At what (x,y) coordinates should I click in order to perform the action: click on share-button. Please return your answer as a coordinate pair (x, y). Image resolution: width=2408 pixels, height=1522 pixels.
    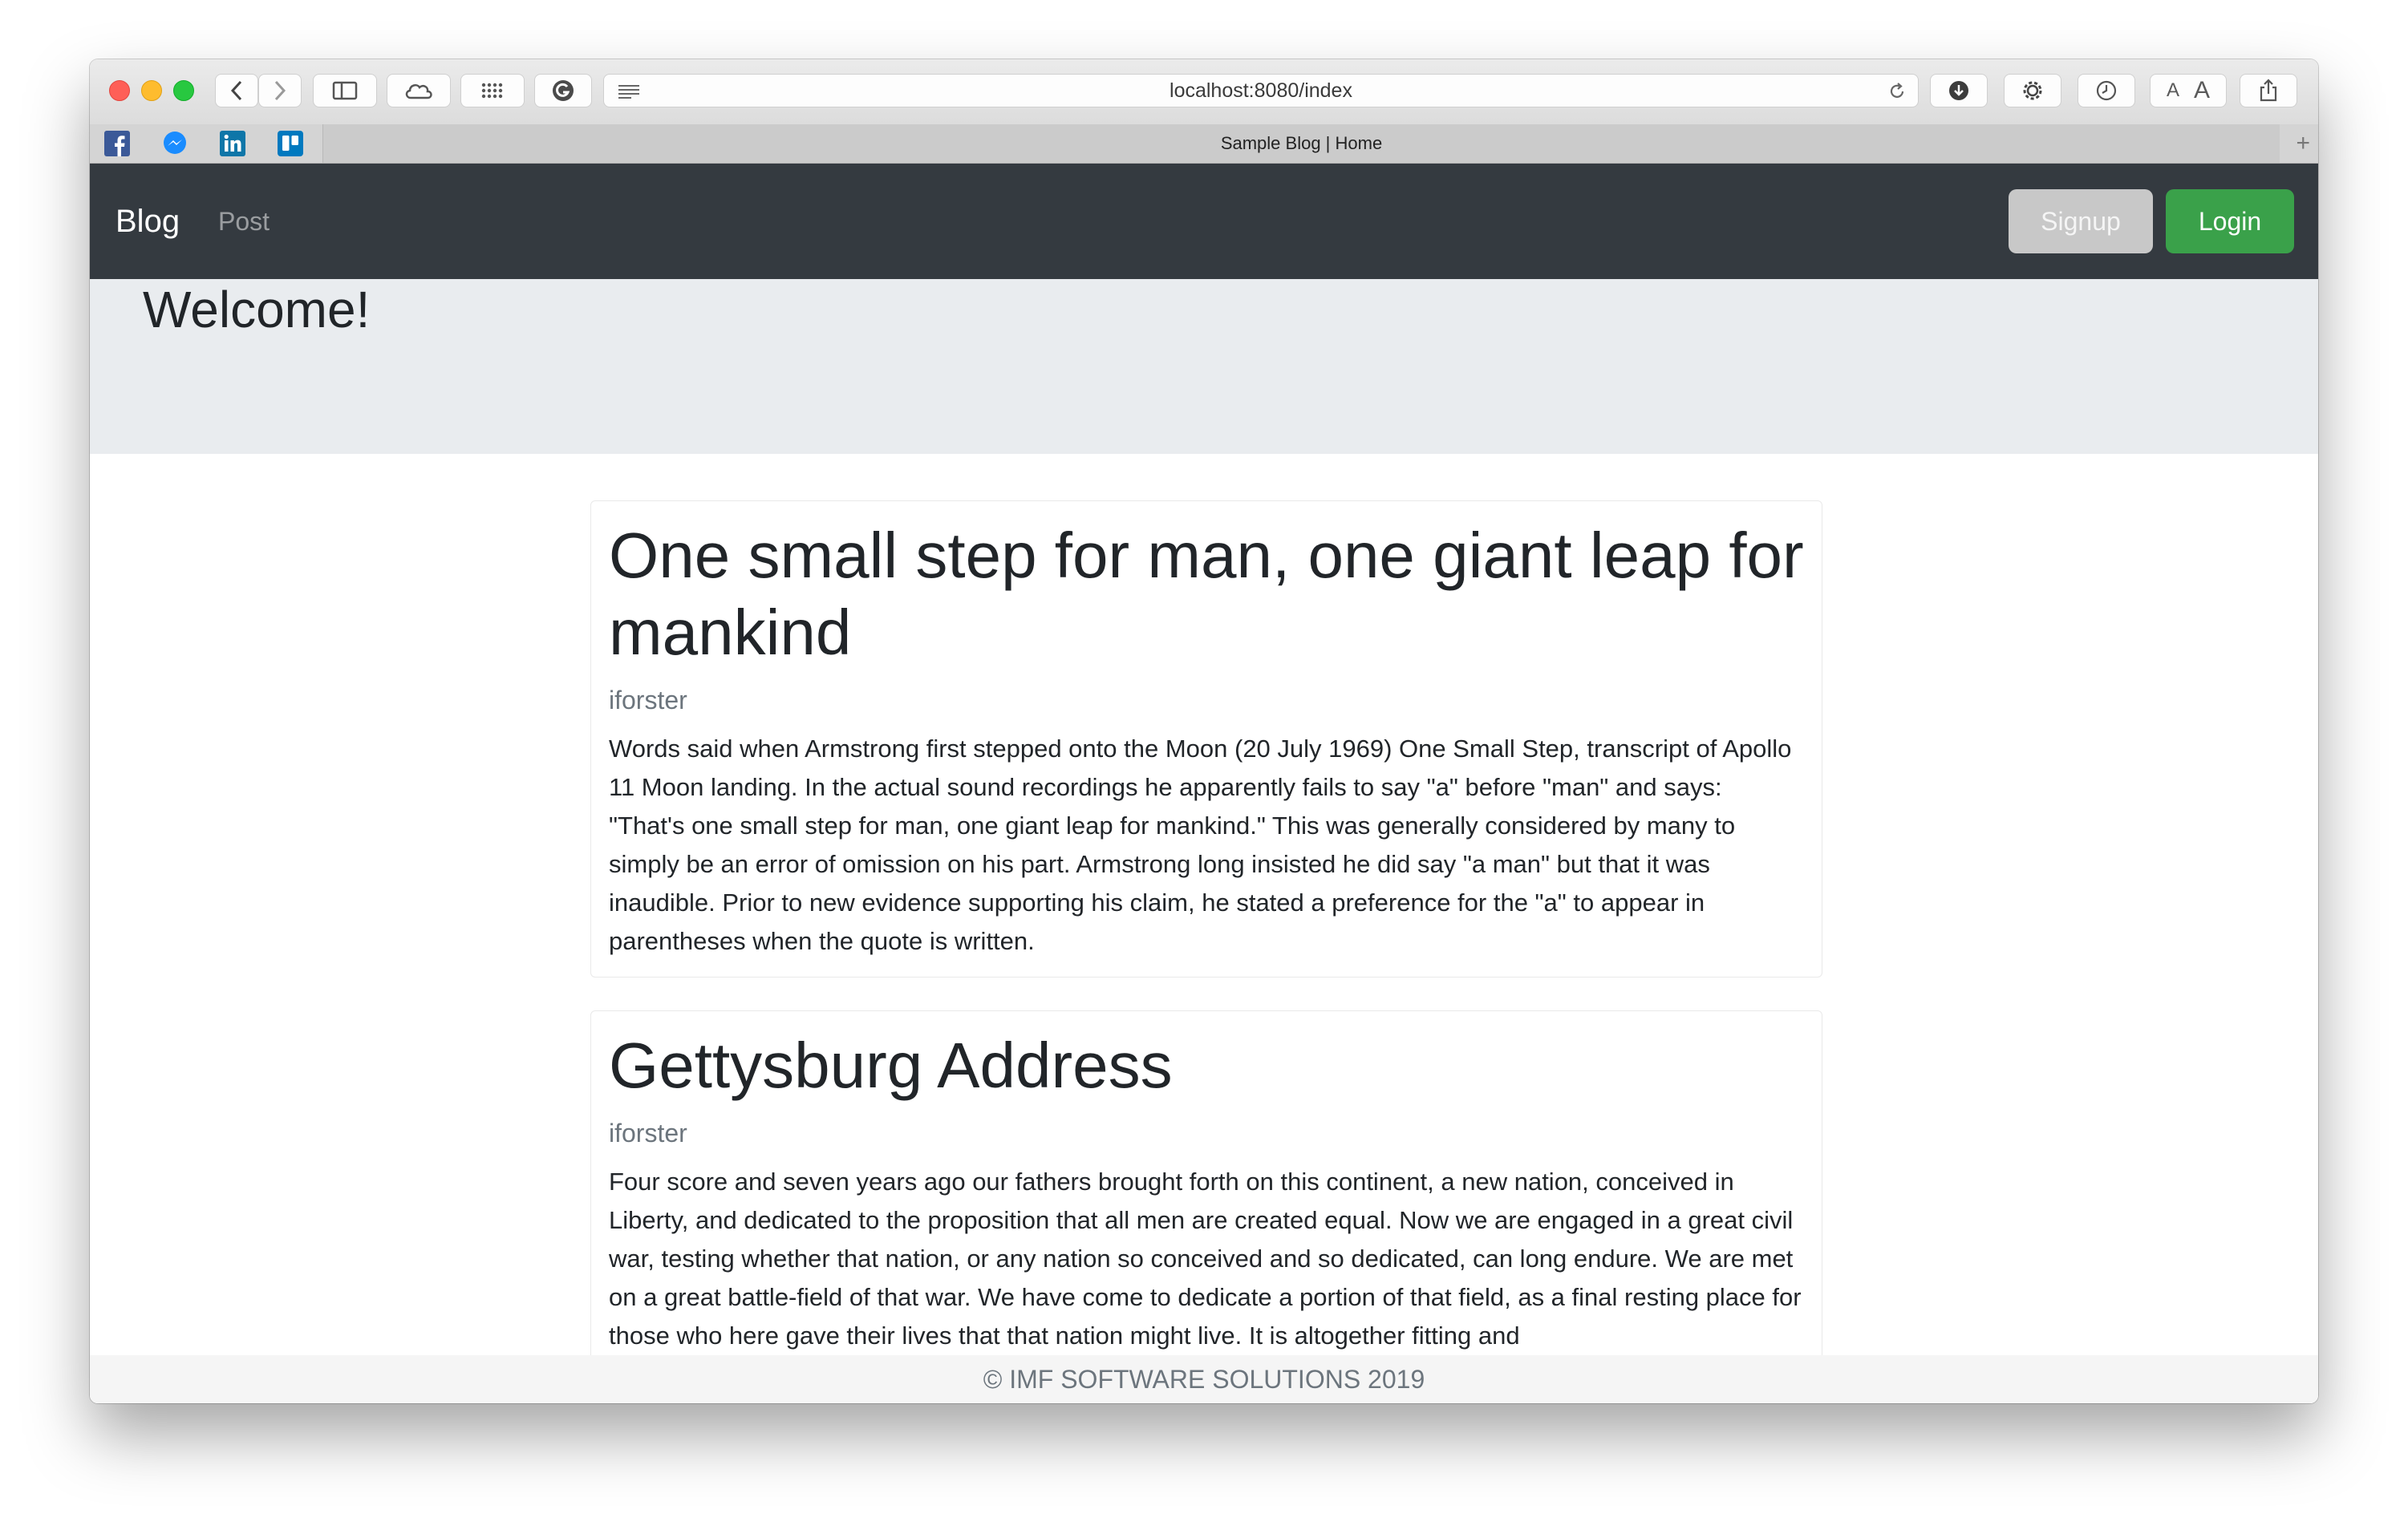
    Looking at the image, I should click on (2268, 90).